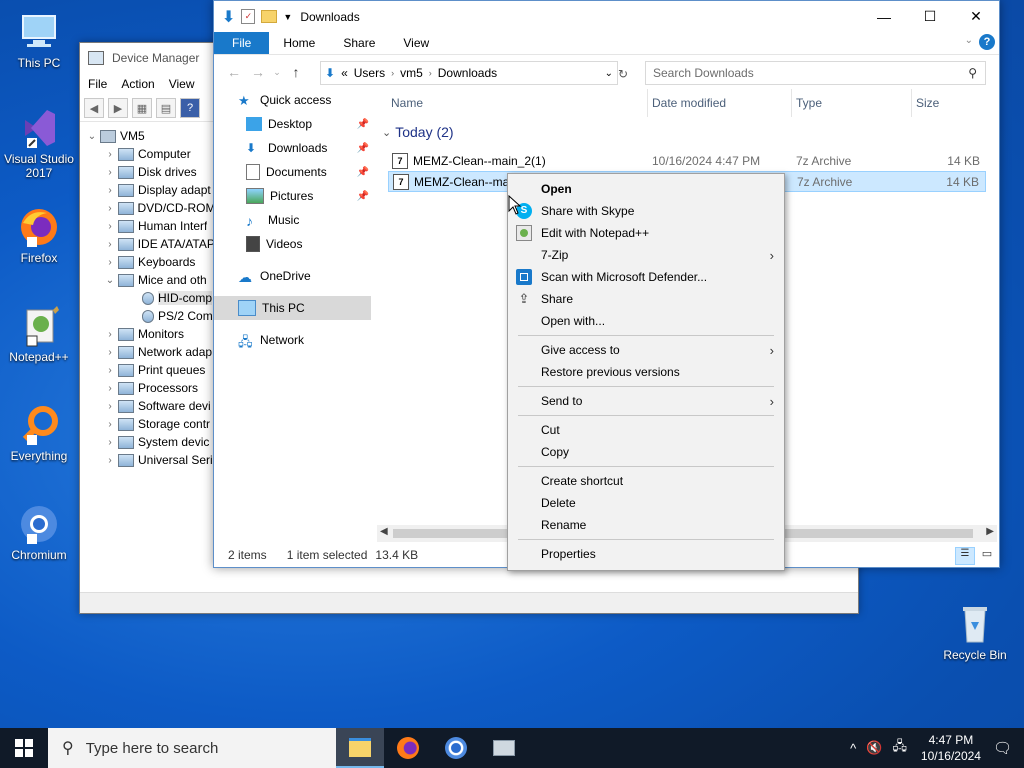 The image size is (1024, 768). What do you see at coordinates (39, 532) in the screenshot?
I see `desktop-icon-chromium: Chromium` at bounding box center [39, 532].